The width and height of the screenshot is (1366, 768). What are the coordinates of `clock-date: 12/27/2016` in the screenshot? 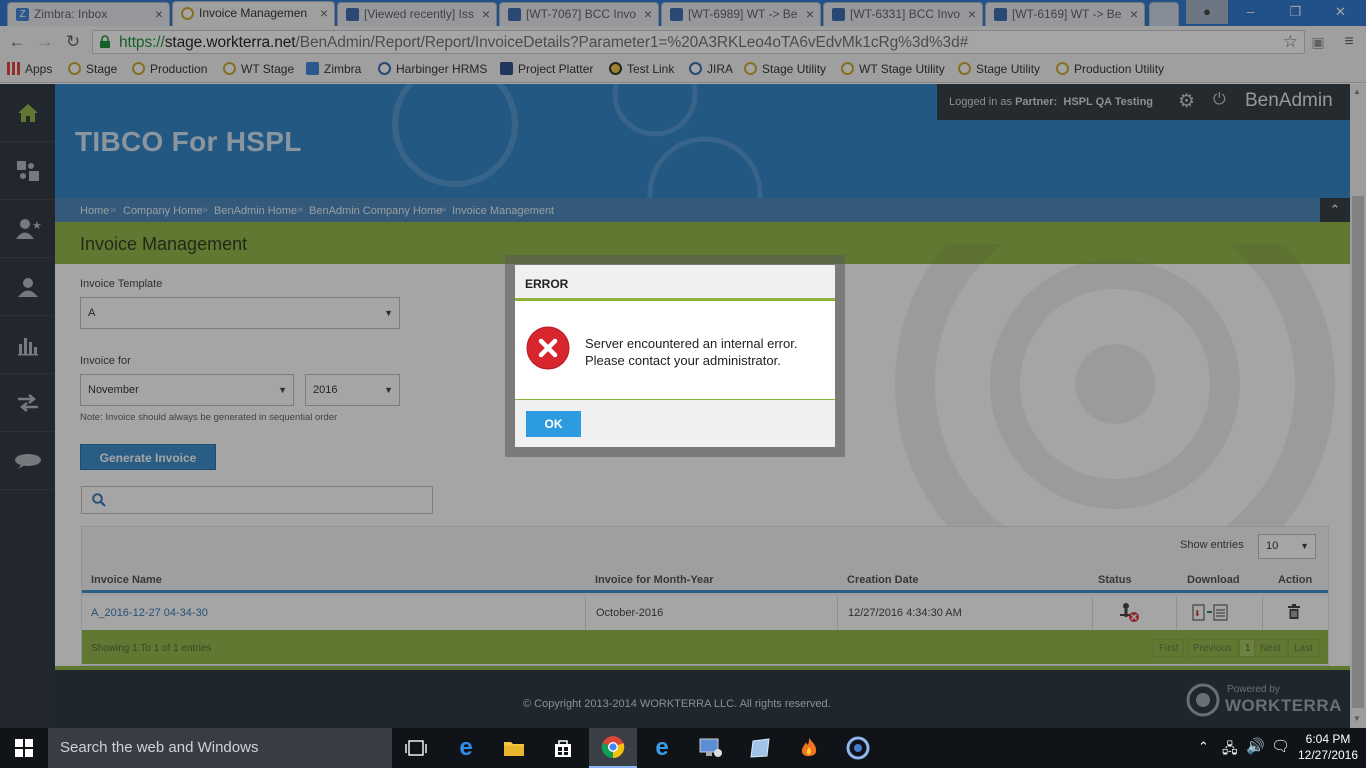 It's located at (1328, 755).